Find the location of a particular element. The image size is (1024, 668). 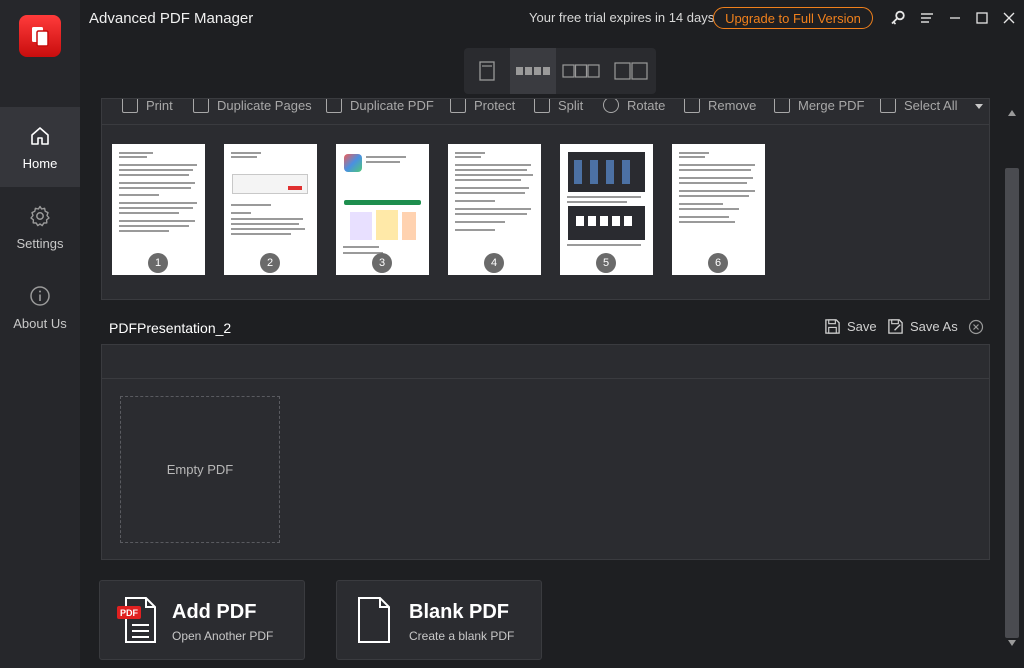

sidebar-item-label: Settings is located at coordinates (40, 243).